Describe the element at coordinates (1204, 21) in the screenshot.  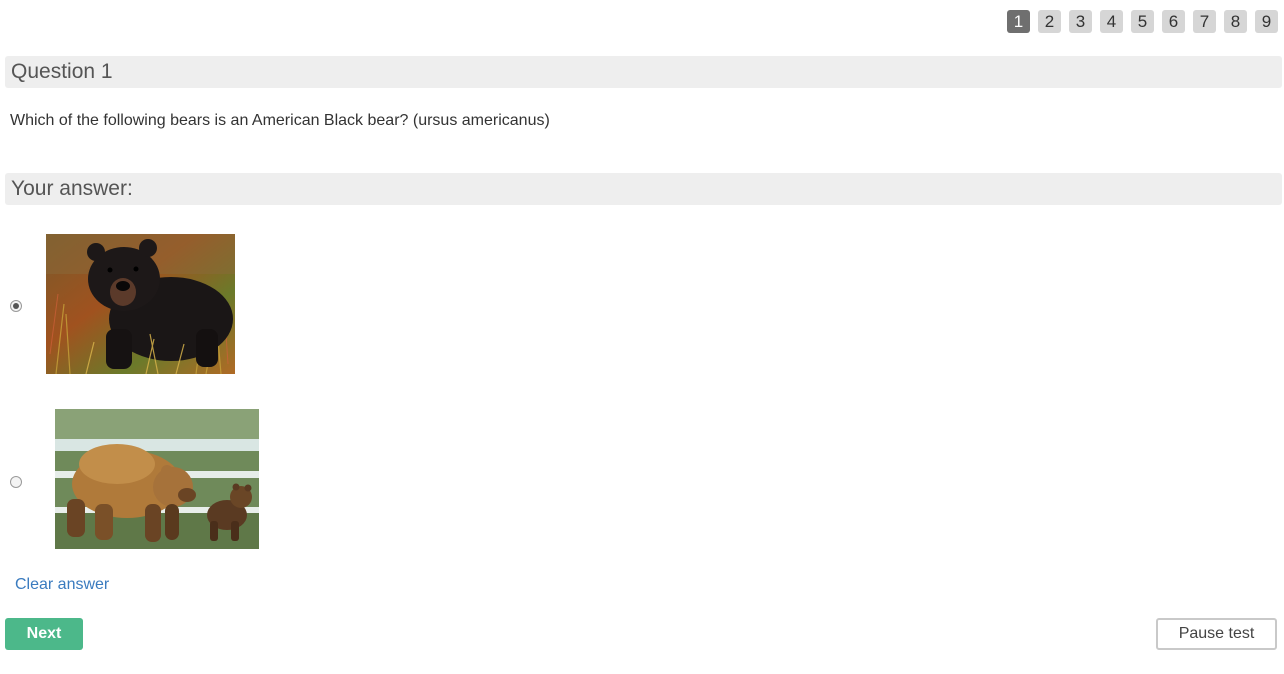
I see `question-nav-7: 7` at that location.